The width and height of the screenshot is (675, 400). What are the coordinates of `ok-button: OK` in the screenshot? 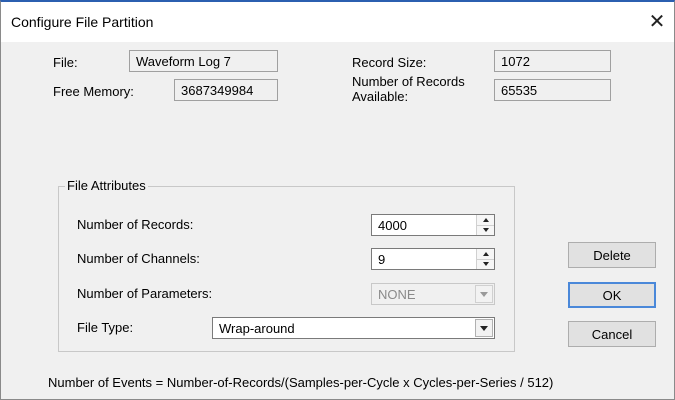 It's located at (612, 295).